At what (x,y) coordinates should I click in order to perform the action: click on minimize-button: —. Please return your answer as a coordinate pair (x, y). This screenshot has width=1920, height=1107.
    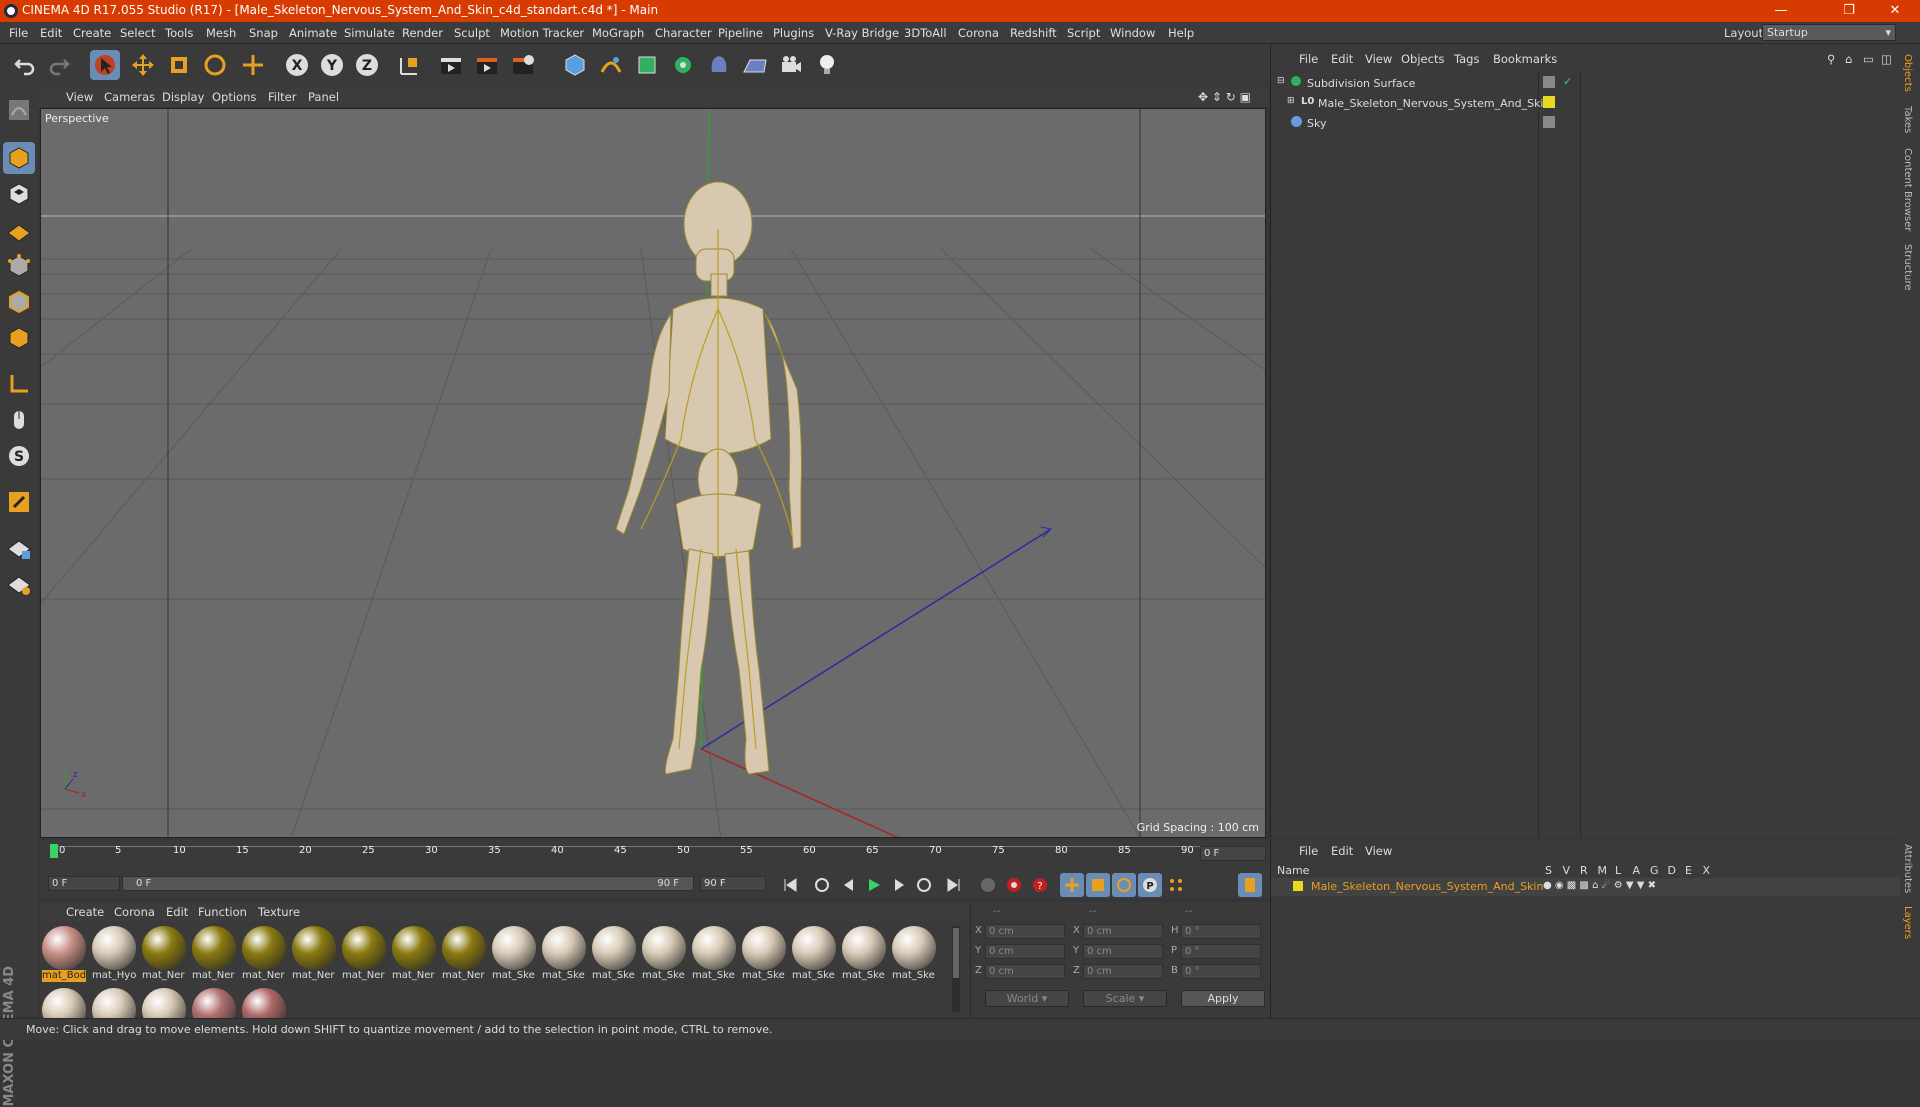
    Looking at the image, I should click on (1781, 11).